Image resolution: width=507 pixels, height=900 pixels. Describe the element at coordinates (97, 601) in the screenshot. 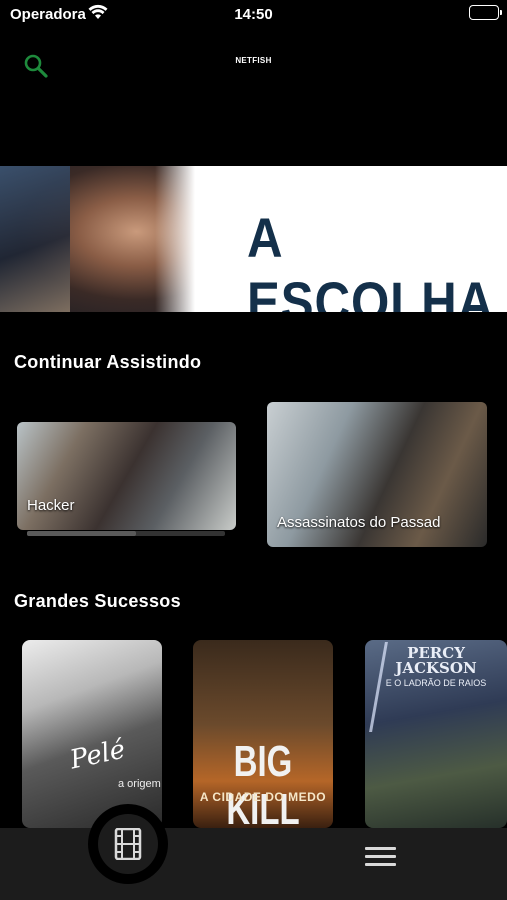

I see `section-title-top-hits: Grandes Sucessos` at that location.